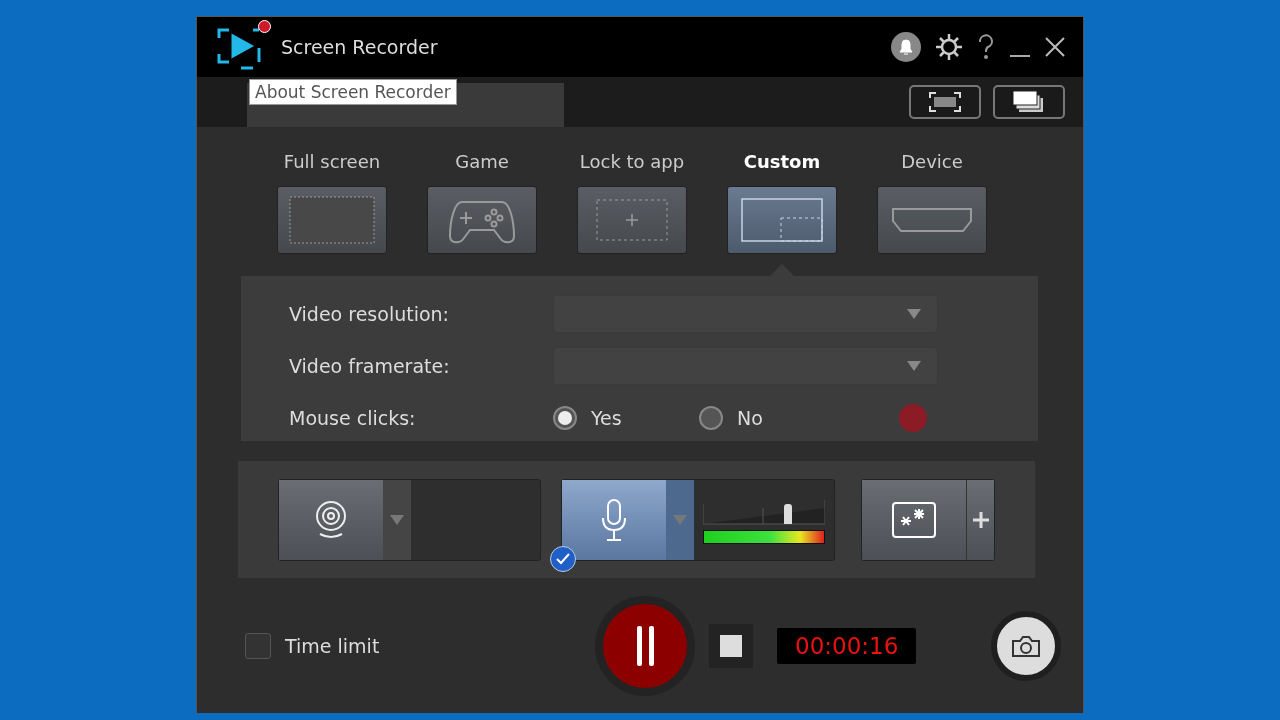 The image size is (1280, 720). Describe the element at coordinates (332, 220) in the screenshot. I see `fullscreen-icon` at that location.